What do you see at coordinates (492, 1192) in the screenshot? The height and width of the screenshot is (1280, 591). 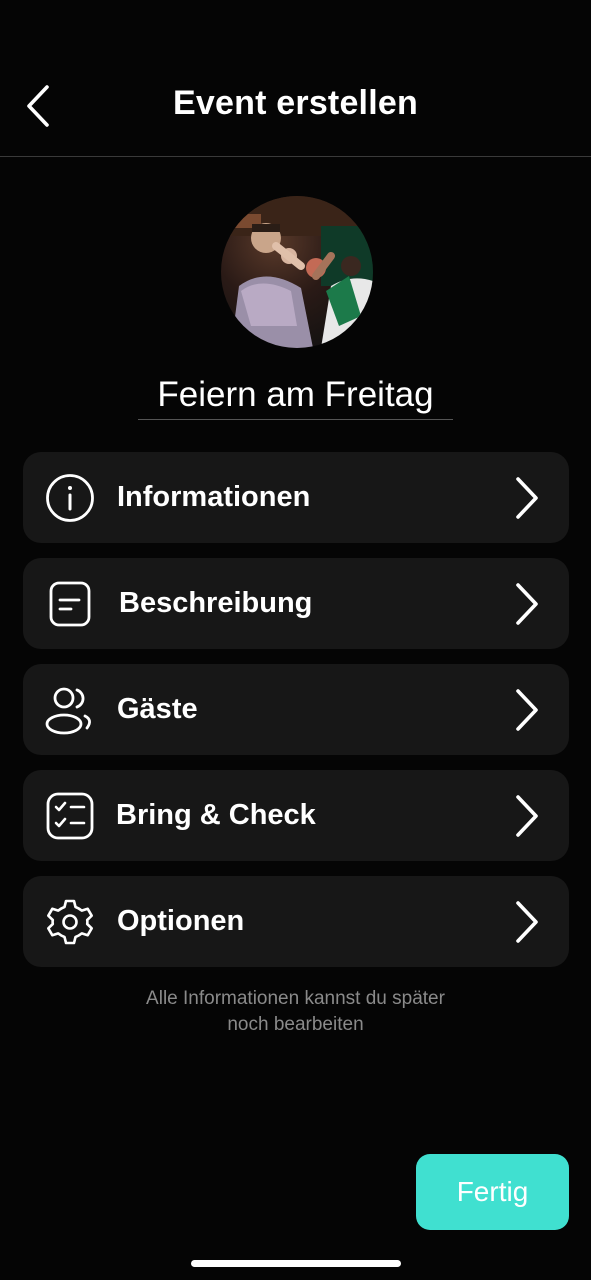 I see `done-button: Fertig` at bounding box center [492, 1192].